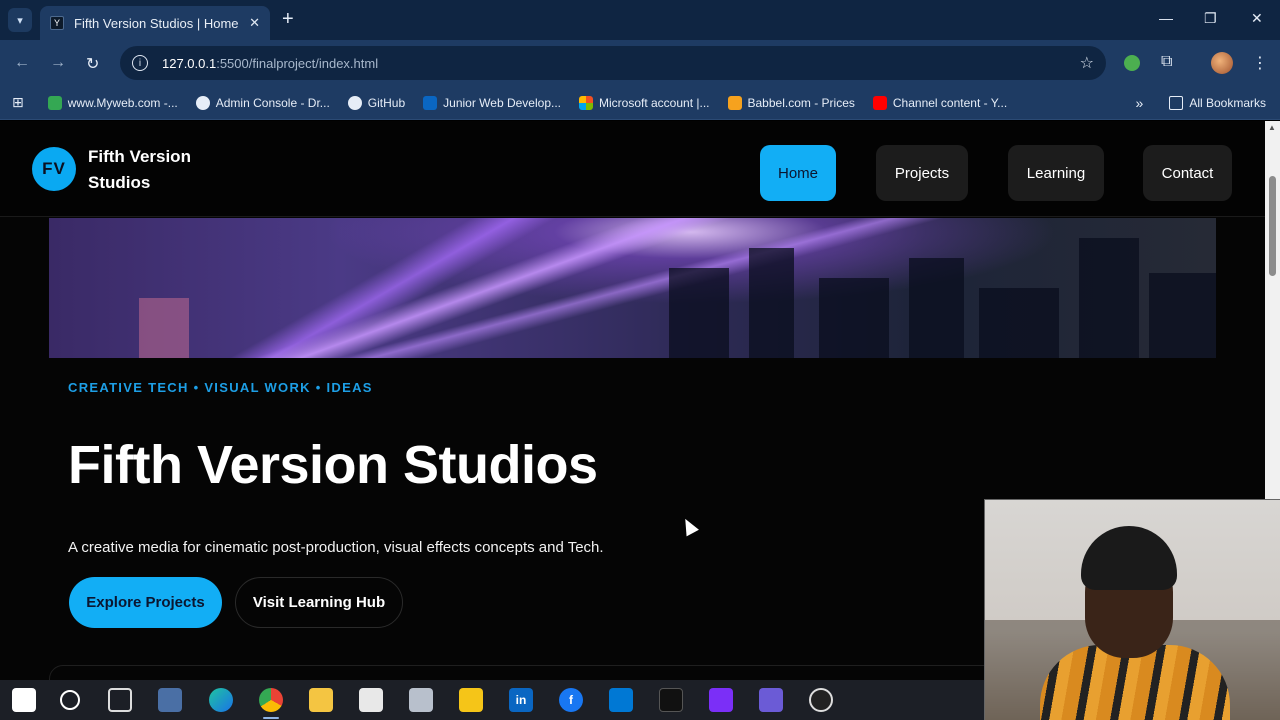 The height and width of the screenshot is (720, 1280). What do you see at coordinates (58, 63) in the screenshot?
I see `forward-icon: →` at bounding box center [58, 63].